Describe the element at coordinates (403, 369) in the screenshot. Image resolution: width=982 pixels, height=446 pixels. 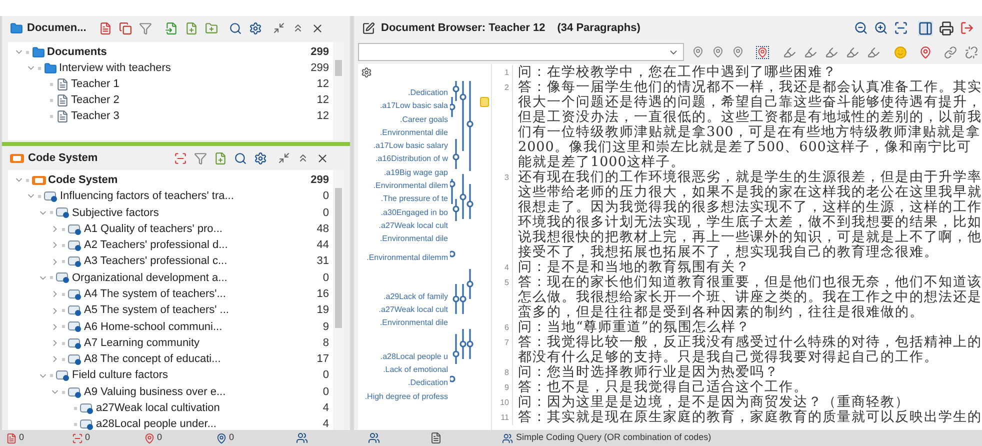
I see `code-label: .Lack of emotional` at that location.